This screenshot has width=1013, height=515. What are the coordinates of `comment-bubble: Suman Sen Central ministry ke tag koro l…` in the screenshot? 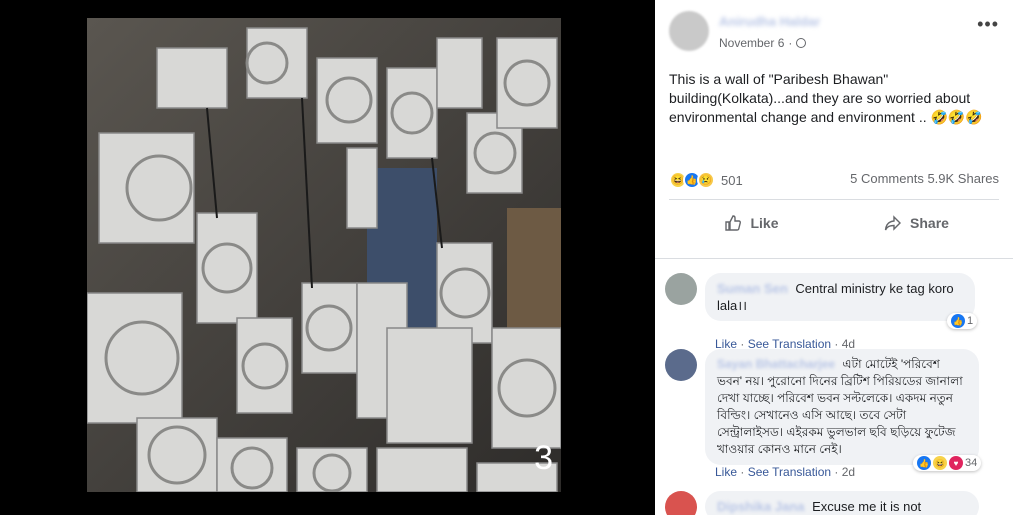 It's located at (840, 297).